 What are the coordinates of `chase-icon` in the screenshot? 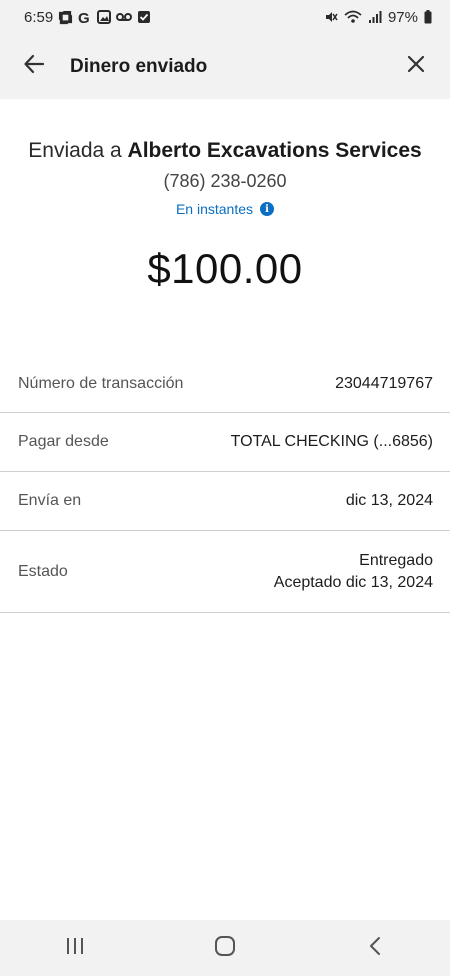 It's located at (65, 17).